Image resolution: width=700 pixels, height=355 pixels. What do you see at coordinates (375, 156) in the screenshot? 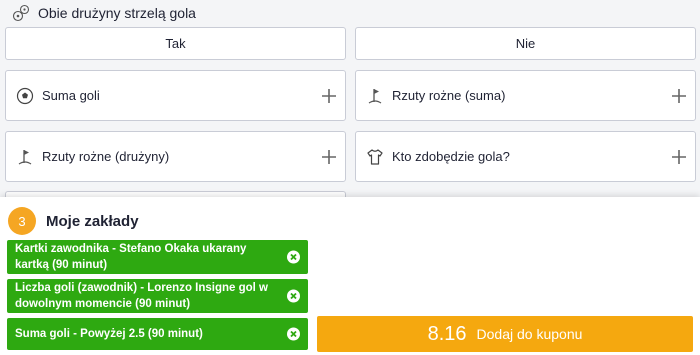
I see `shirt-icon` at bounding box center [375, 156].